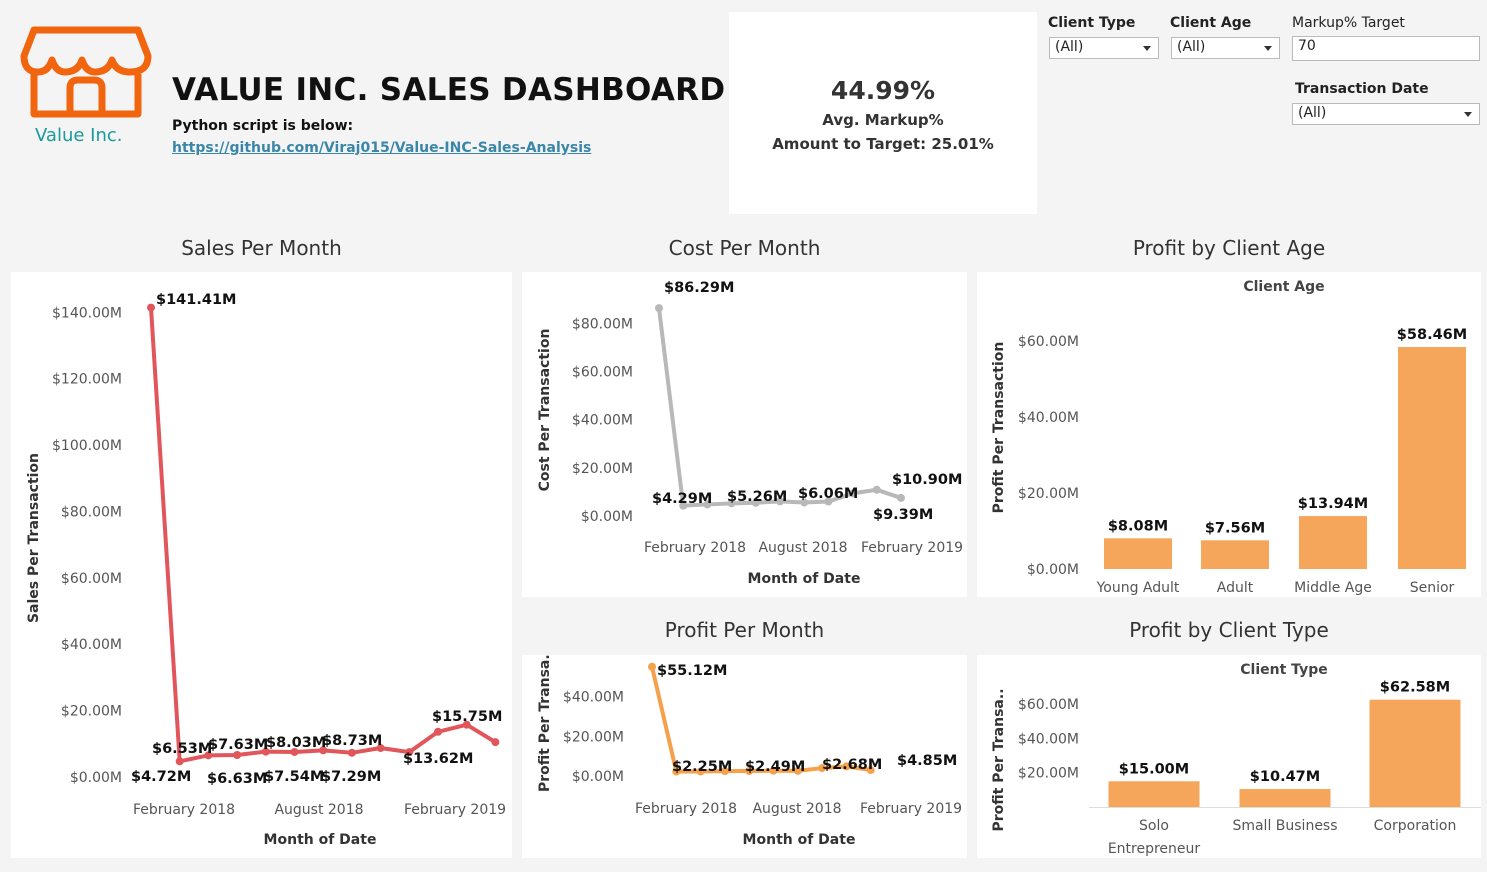 Image resolution: width=1487 pixels, height=872 pixels. What do you see at coordinates (545, 723) in the screenshot?
I see `y-axis-label: Profit Per Transa..` at bounding box center [545, 723].